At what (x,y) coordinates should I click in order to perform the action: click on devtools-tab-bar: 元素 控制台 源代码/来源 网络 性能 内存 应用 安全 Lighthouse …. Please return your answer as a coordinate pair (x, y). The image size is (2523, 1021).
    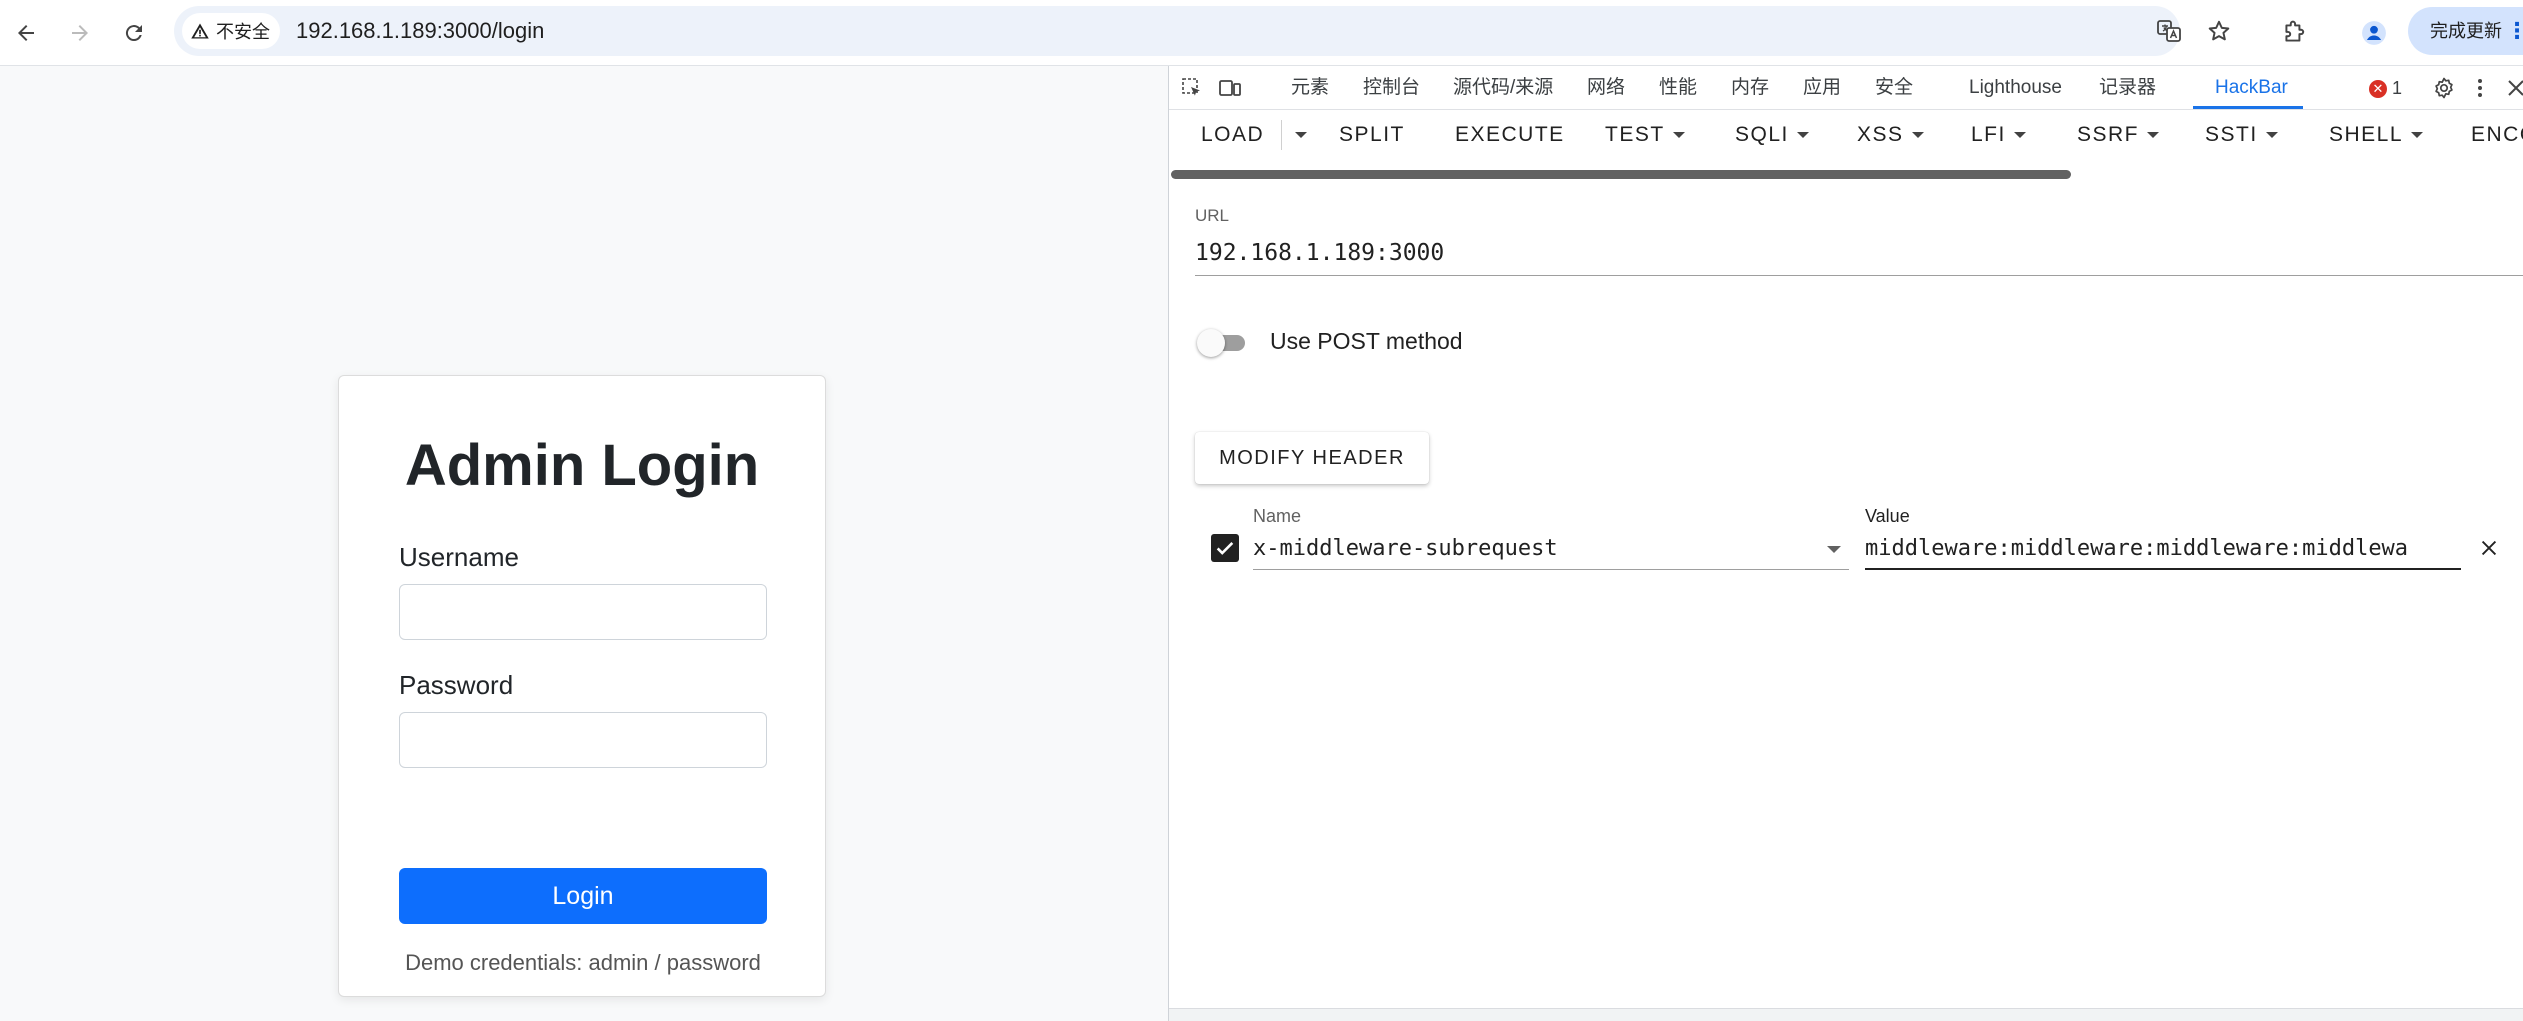
    Looking at the image, I should click on (1846, 88).